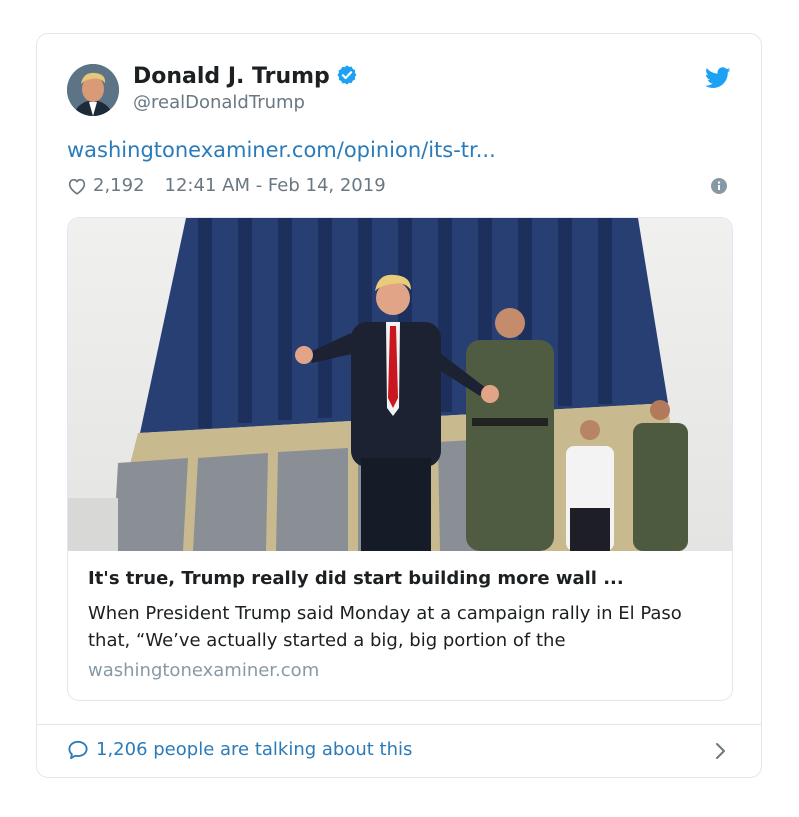 This screenshot has width=799, height=817. What do you see at coordinates (77, 186) in the screenshot?
I see `heart-icon` at bounding box center [77, 186].